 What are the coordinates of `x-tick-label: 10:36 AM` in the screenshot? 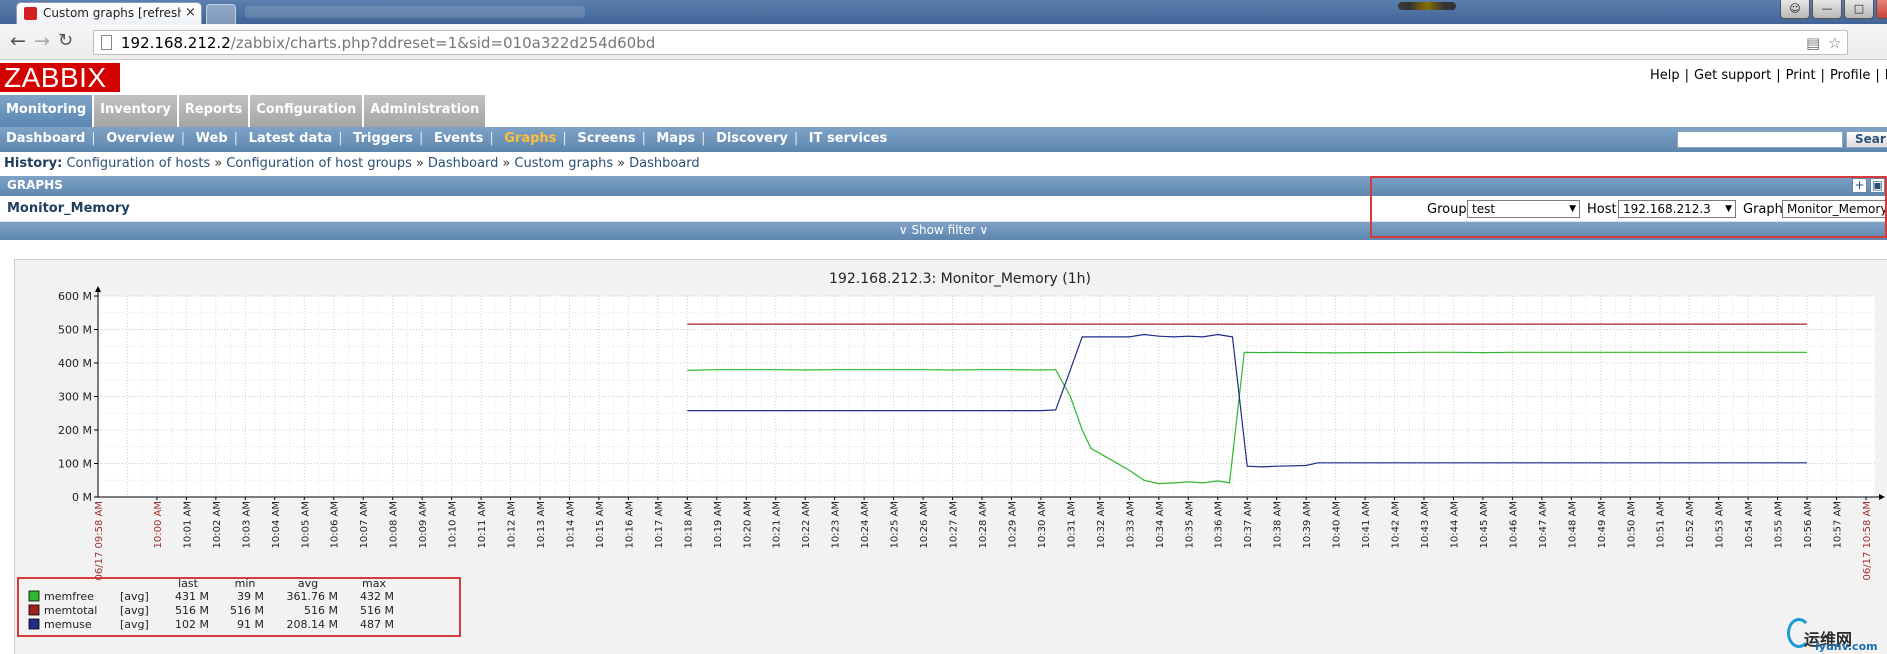 It's located at (1219, 524).